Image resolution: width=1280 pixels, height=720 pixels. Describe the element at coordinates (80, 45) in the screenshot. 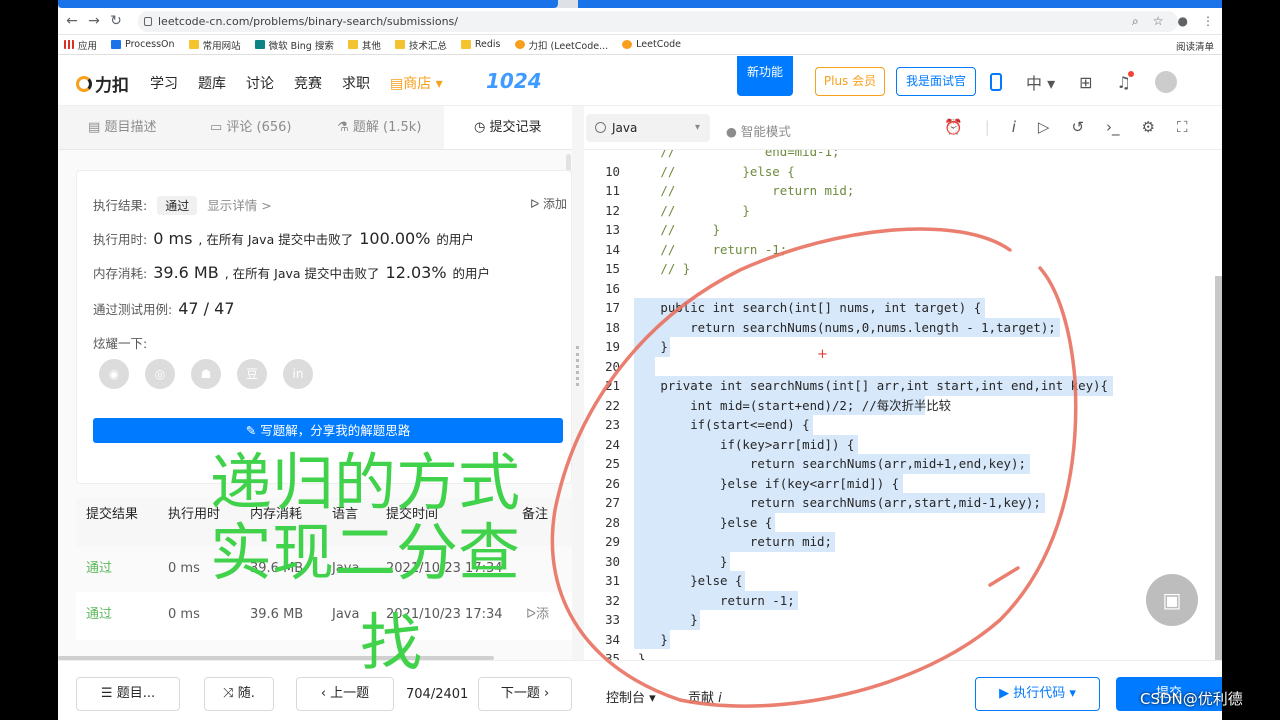

I see `bookmark-apps: 应用` at that location.